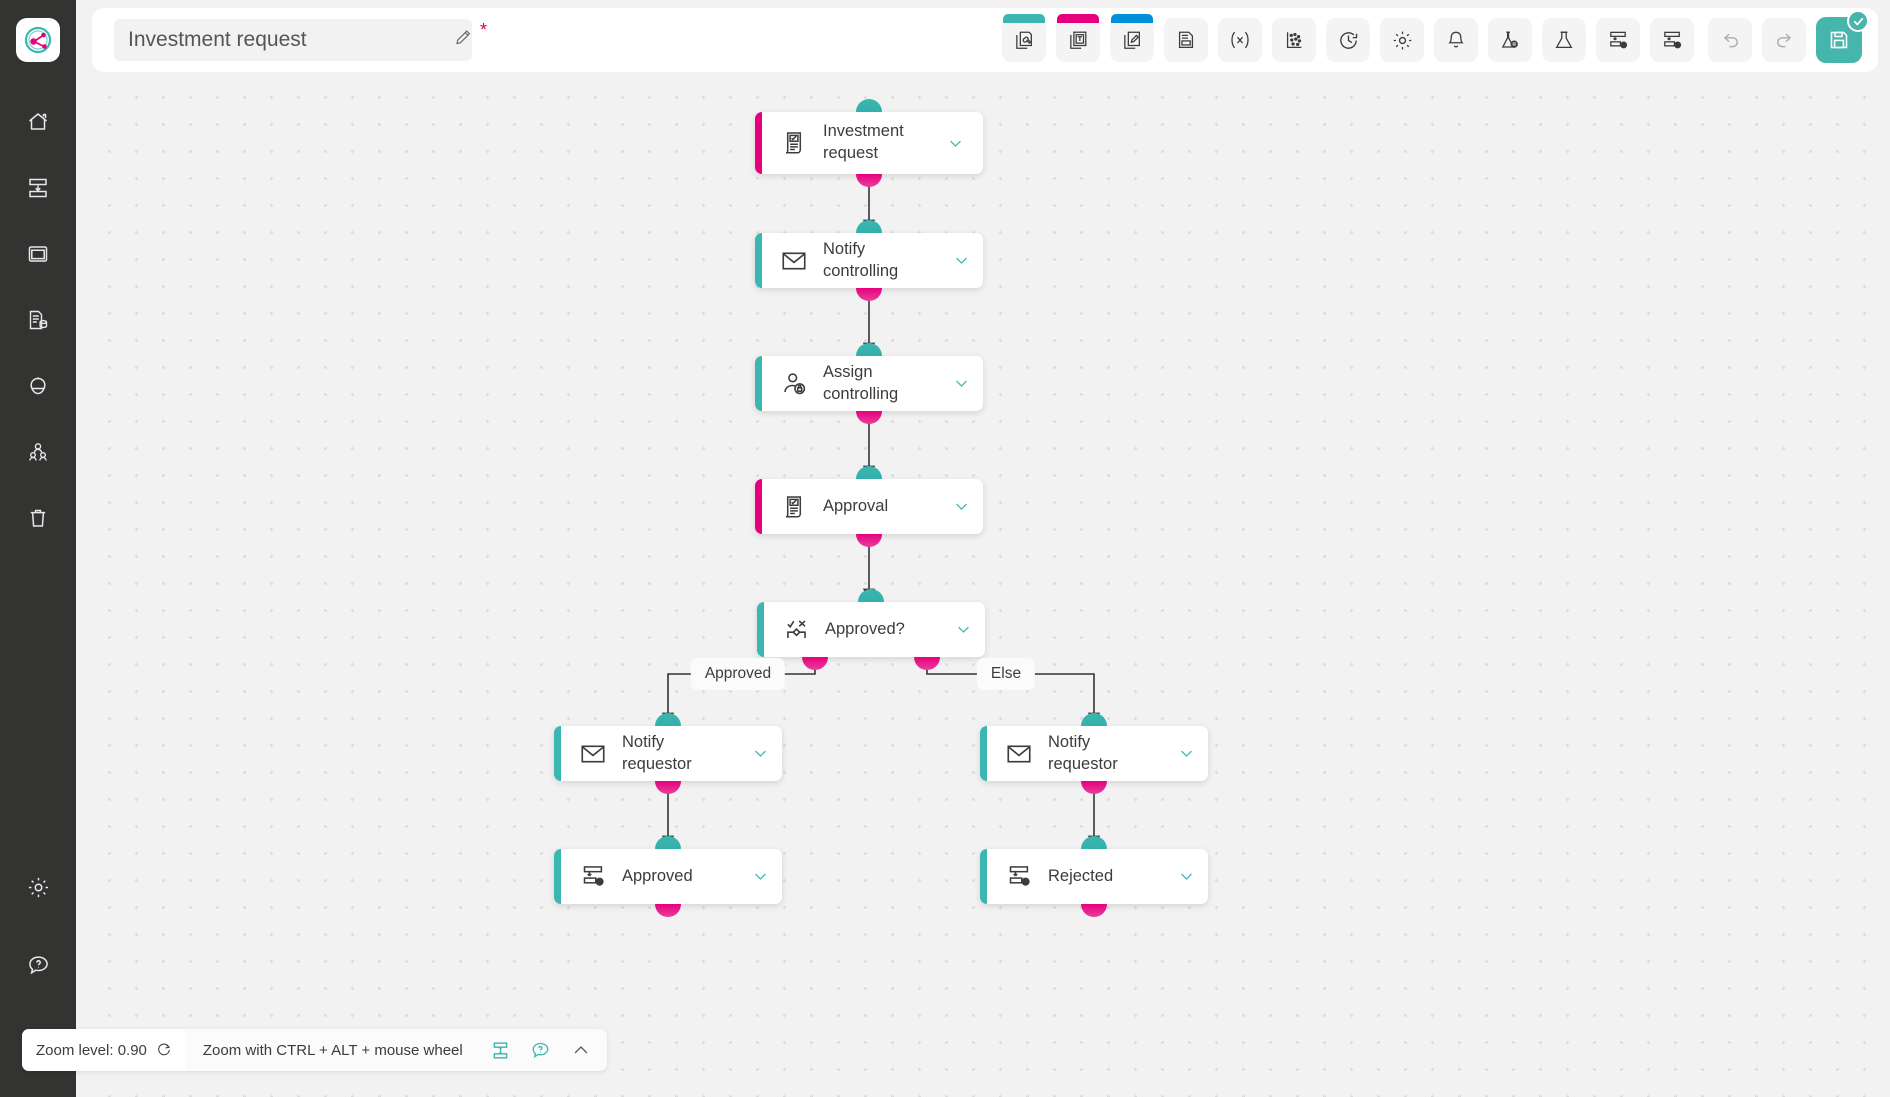 The height and width of the screenshot is (1097, 1890). I want to click on zoom-hint-label: Zoom with CTRL + ALT + mouse wheel, so click(332, 1050).